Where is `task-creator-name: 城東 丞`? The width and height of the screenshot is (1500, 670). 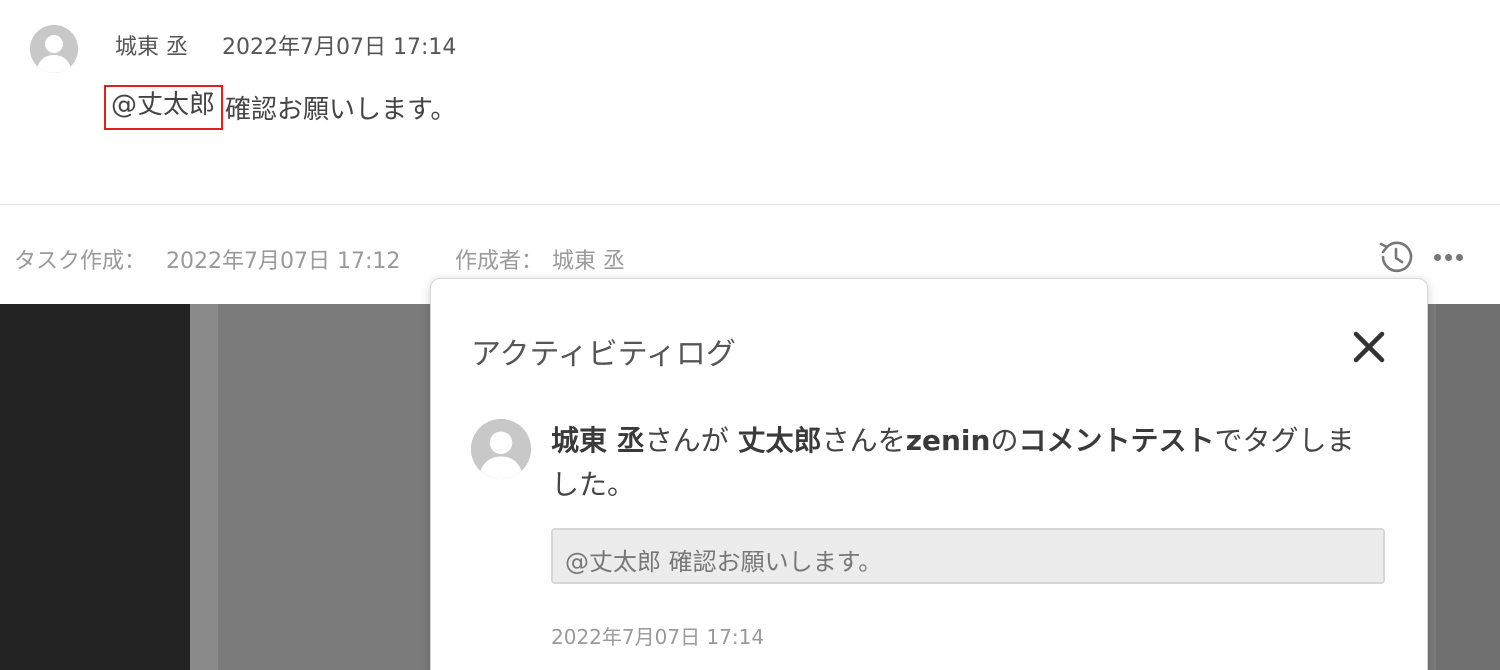 task-creator-name: 城東 丞 is located at coordinates (588, 261).